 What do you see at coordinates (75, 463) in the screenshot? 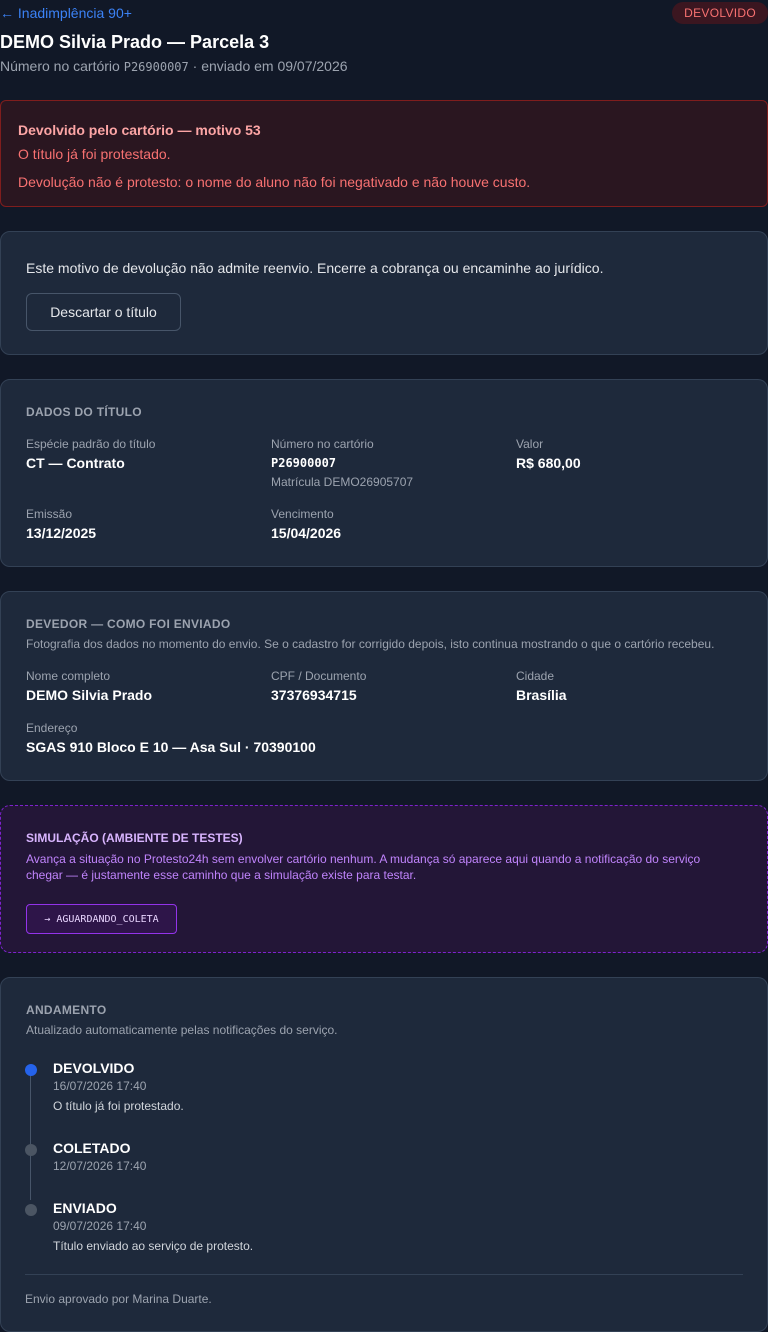
I see `especie-value: CT — Contrato` at bounding box center [75, 463].